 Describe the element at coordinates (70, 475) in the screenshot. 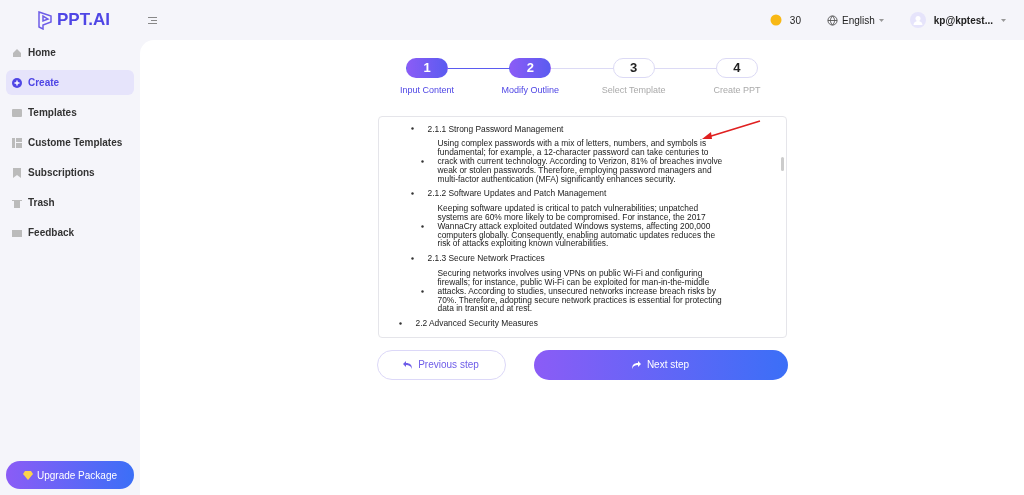

I see `upgrade-package-button: Upgrade Package` at that location.